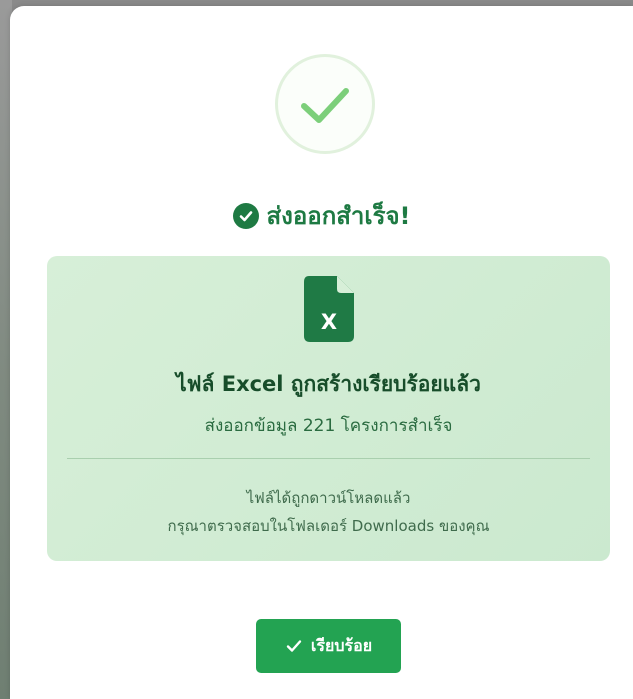 The height and width of the screenshot is (699, 633). I want to click on excel-file-icon: X, so click(329, 311).